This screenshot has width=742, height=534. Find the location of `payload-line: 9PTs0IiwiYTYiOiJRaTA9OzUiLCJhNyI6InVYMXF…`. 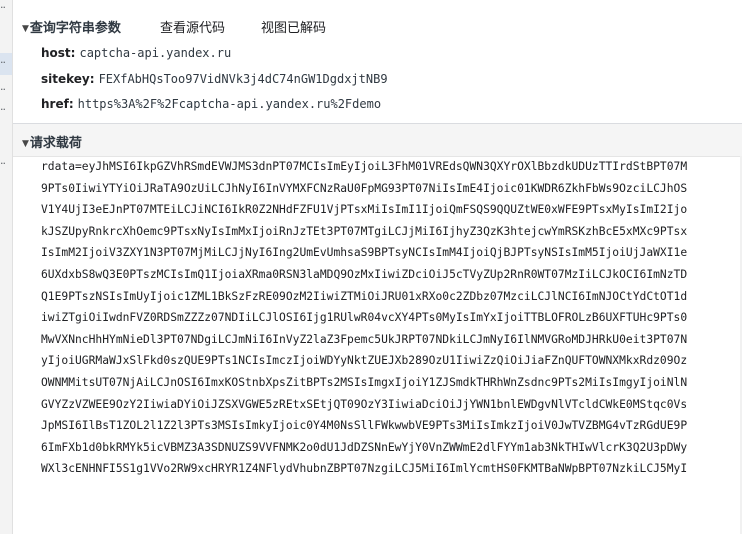

payload-line: 9PTs0IiwiYTYiOiJRaTA9OzUiLCJhNyI6InVYMXF… is located at coordinates (364, 188).